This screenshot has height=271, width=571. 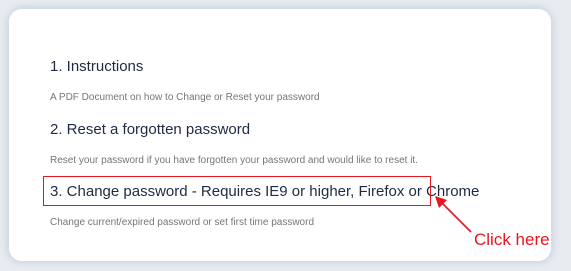 I want to click on click-here-callout: Click here, so click(x=512, y=239).